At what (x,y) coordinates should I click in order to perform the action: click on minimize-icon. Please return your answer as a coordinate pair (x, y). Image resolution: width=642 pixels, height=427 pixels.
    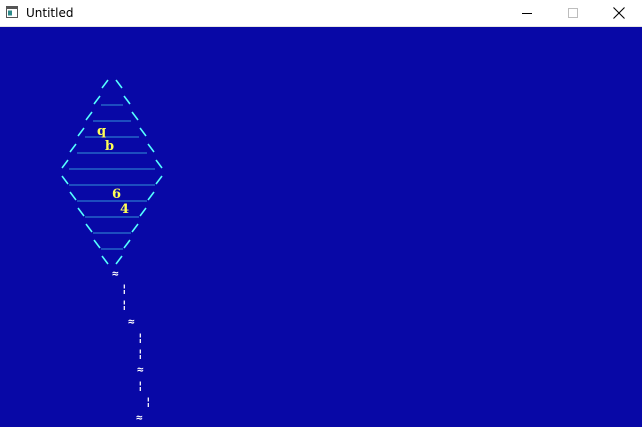
    Looking at the image, I should click on (527, 13).